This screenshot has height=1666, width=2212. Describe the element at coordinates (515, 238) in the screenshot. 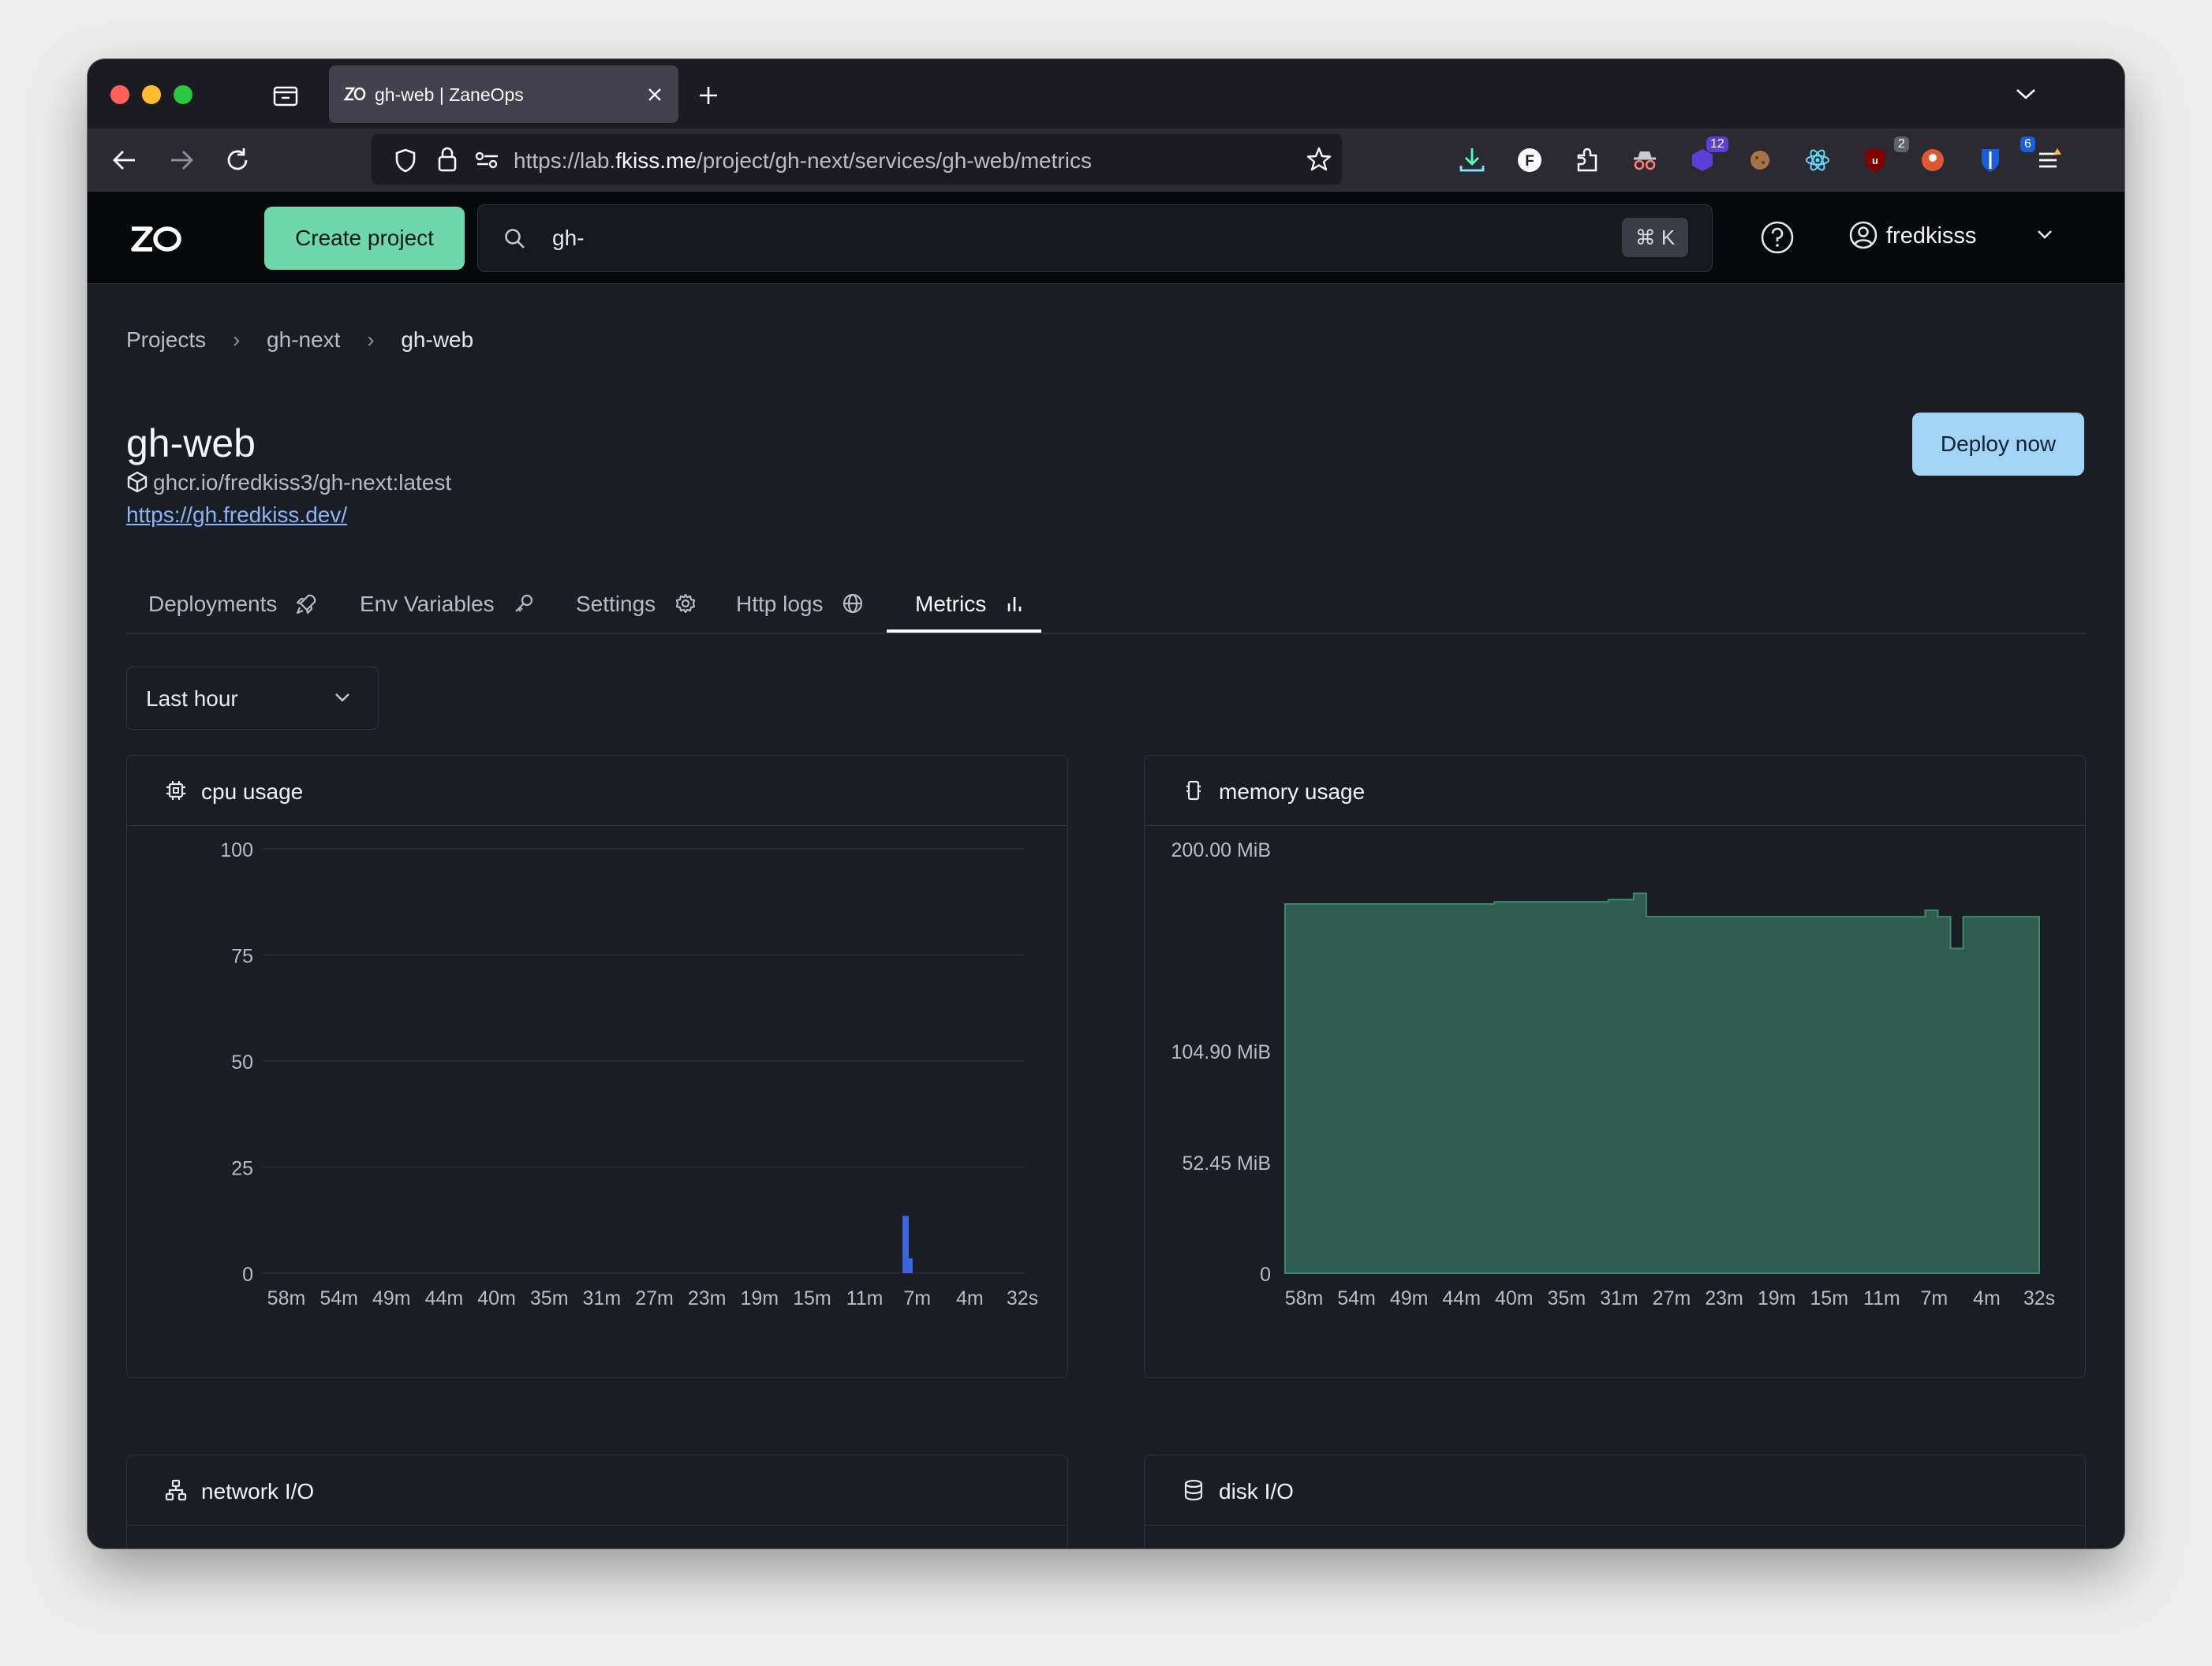

I see `search-icon` at that location.